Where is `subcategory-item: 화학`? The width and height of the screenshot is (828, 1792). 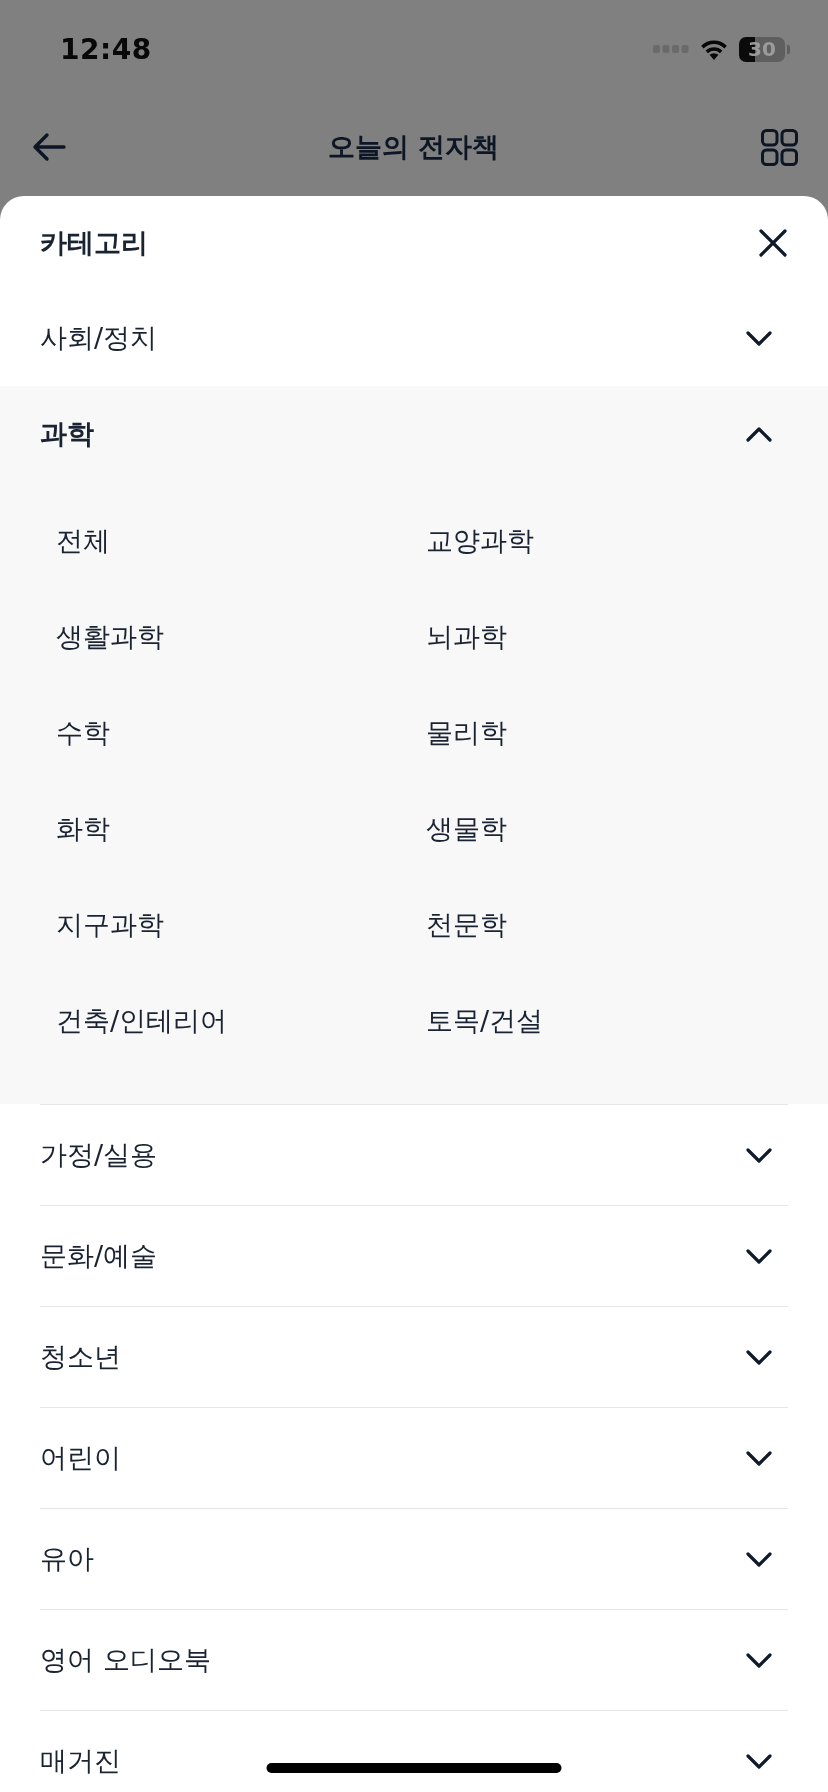
subcategory-item: 화학 is located at coordinates (83, 829).